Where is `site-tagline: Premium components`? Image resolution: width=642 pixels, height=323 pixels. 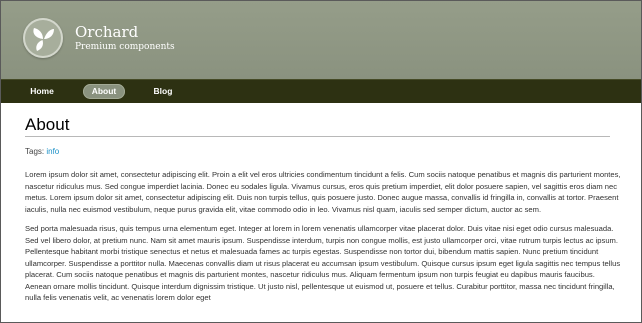 site-tagline: Premium components is located at coordinates (125, 47).